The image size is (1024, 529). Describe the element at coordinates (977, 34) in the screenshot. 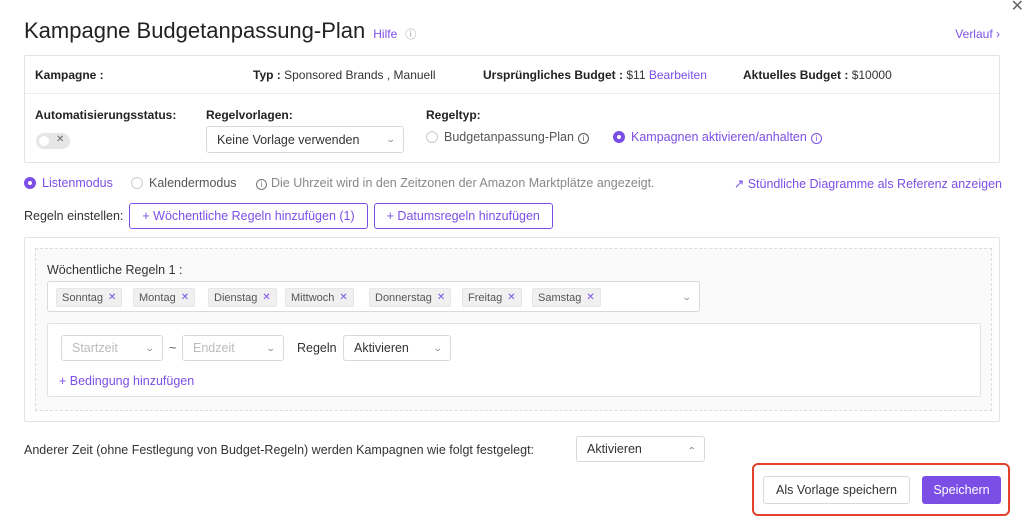

I see `history-link: Verlauf ›` at that location.